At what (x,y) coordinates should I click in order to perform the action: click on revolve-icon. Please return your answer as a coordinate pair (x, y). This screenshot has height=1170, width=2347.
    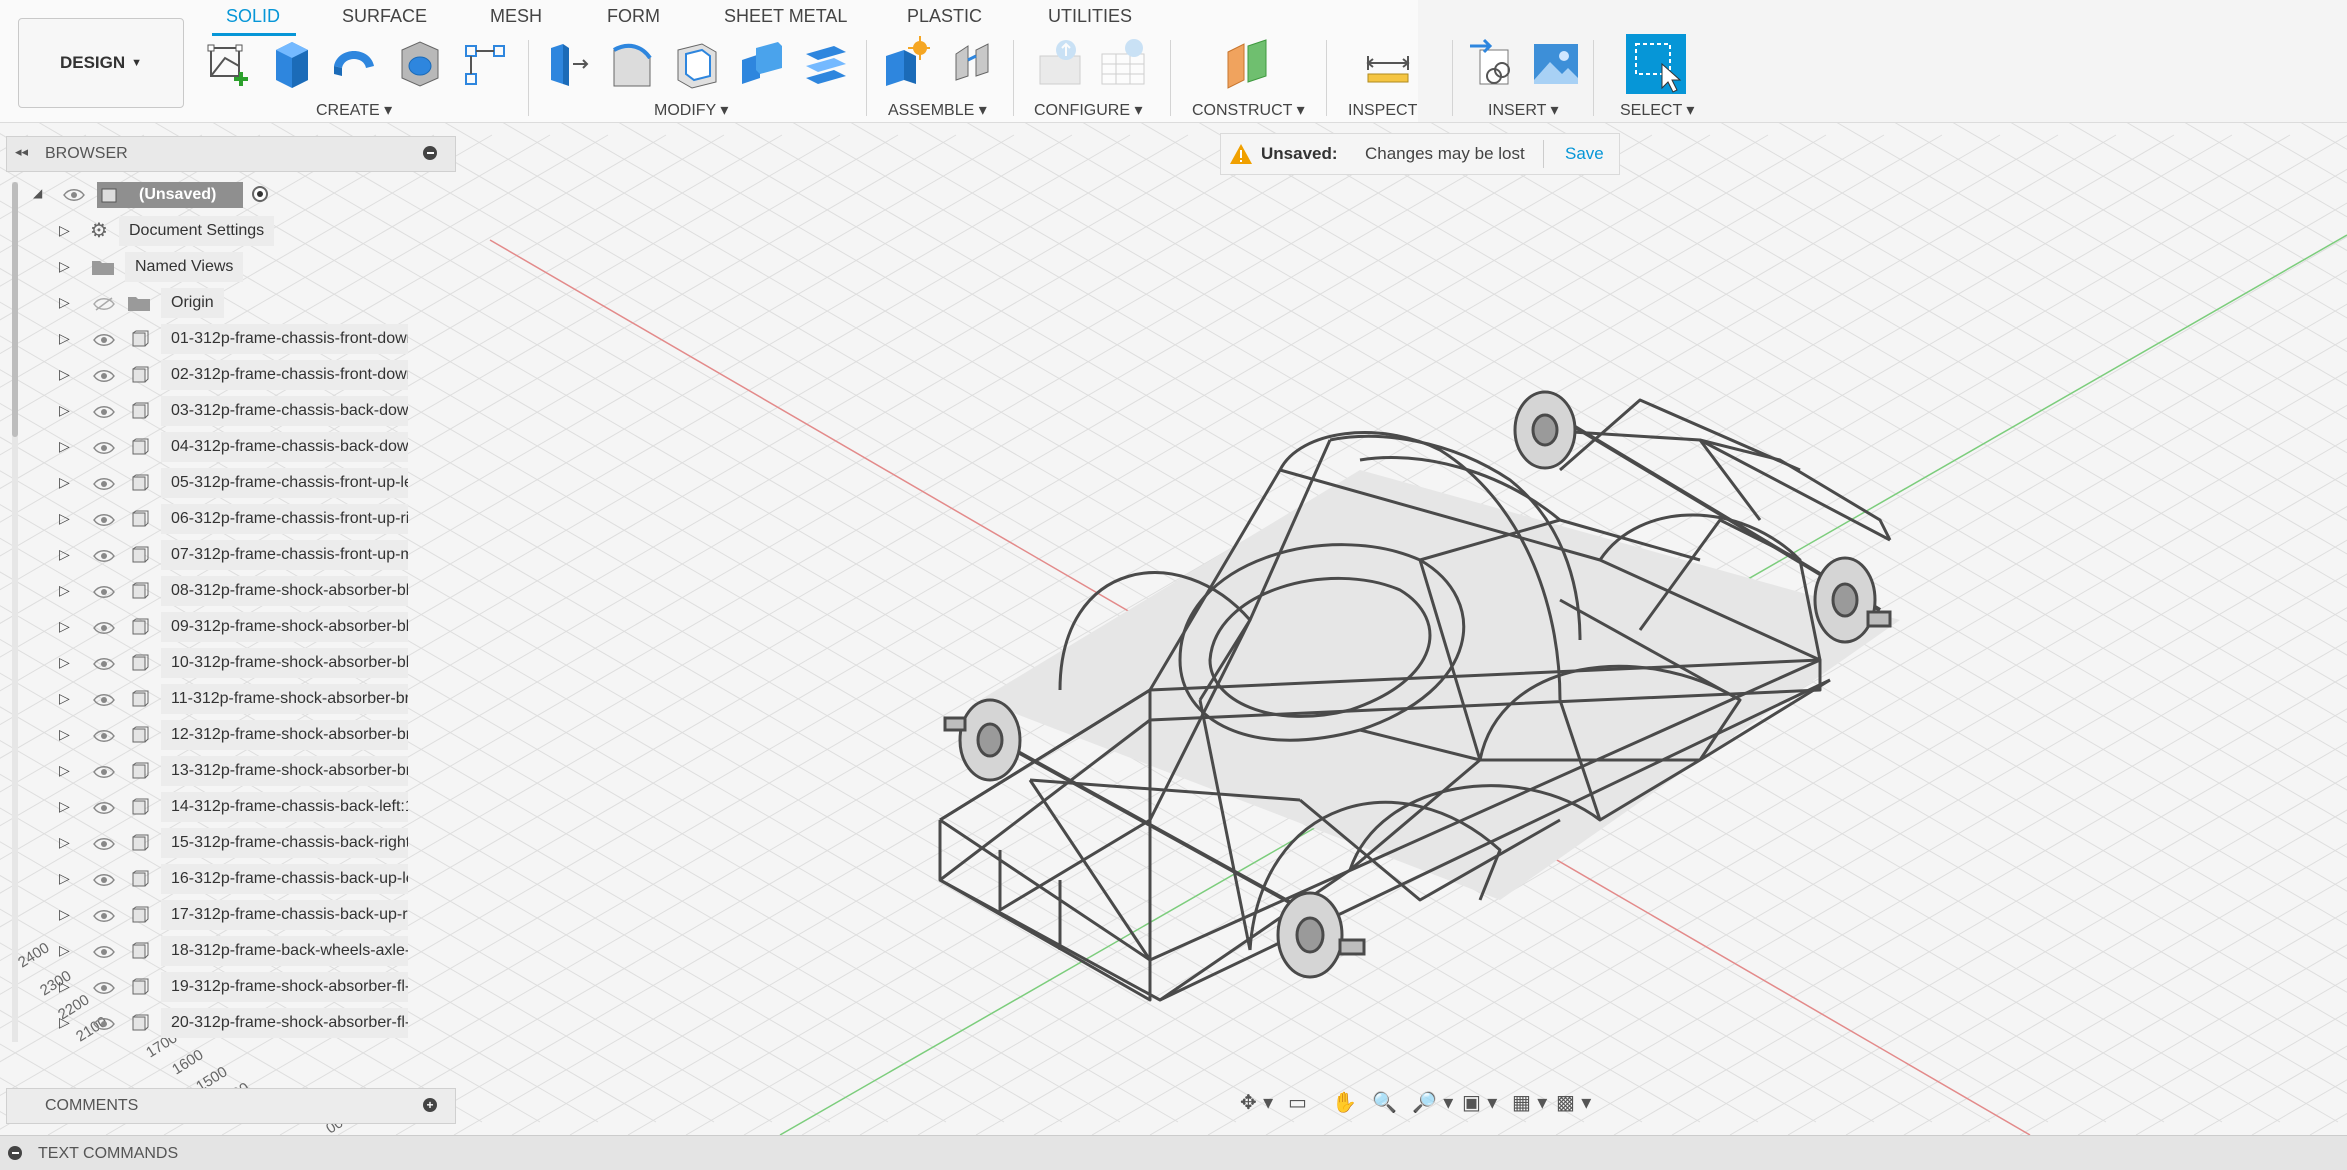
    Looking at the image, I should click on (354, 63).